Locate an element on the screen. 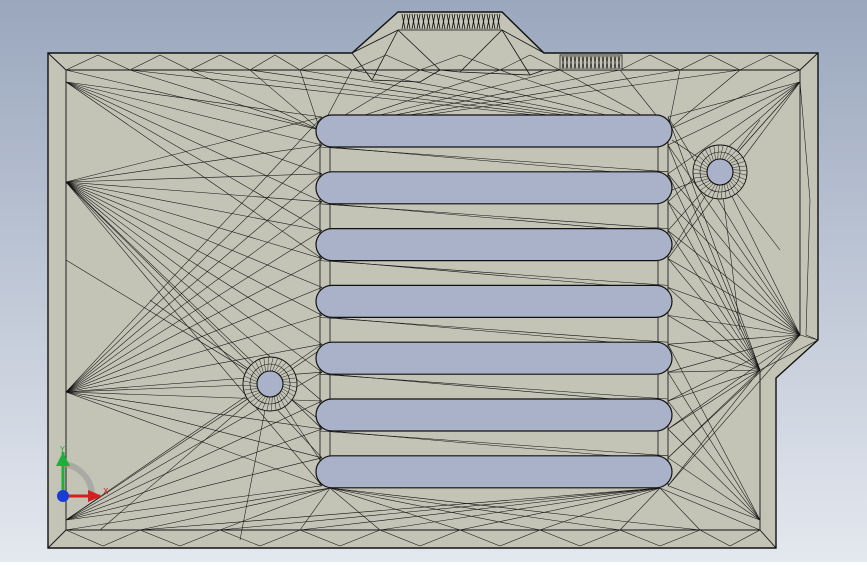  x-axis-label: X is located at coordinates (106, 491).